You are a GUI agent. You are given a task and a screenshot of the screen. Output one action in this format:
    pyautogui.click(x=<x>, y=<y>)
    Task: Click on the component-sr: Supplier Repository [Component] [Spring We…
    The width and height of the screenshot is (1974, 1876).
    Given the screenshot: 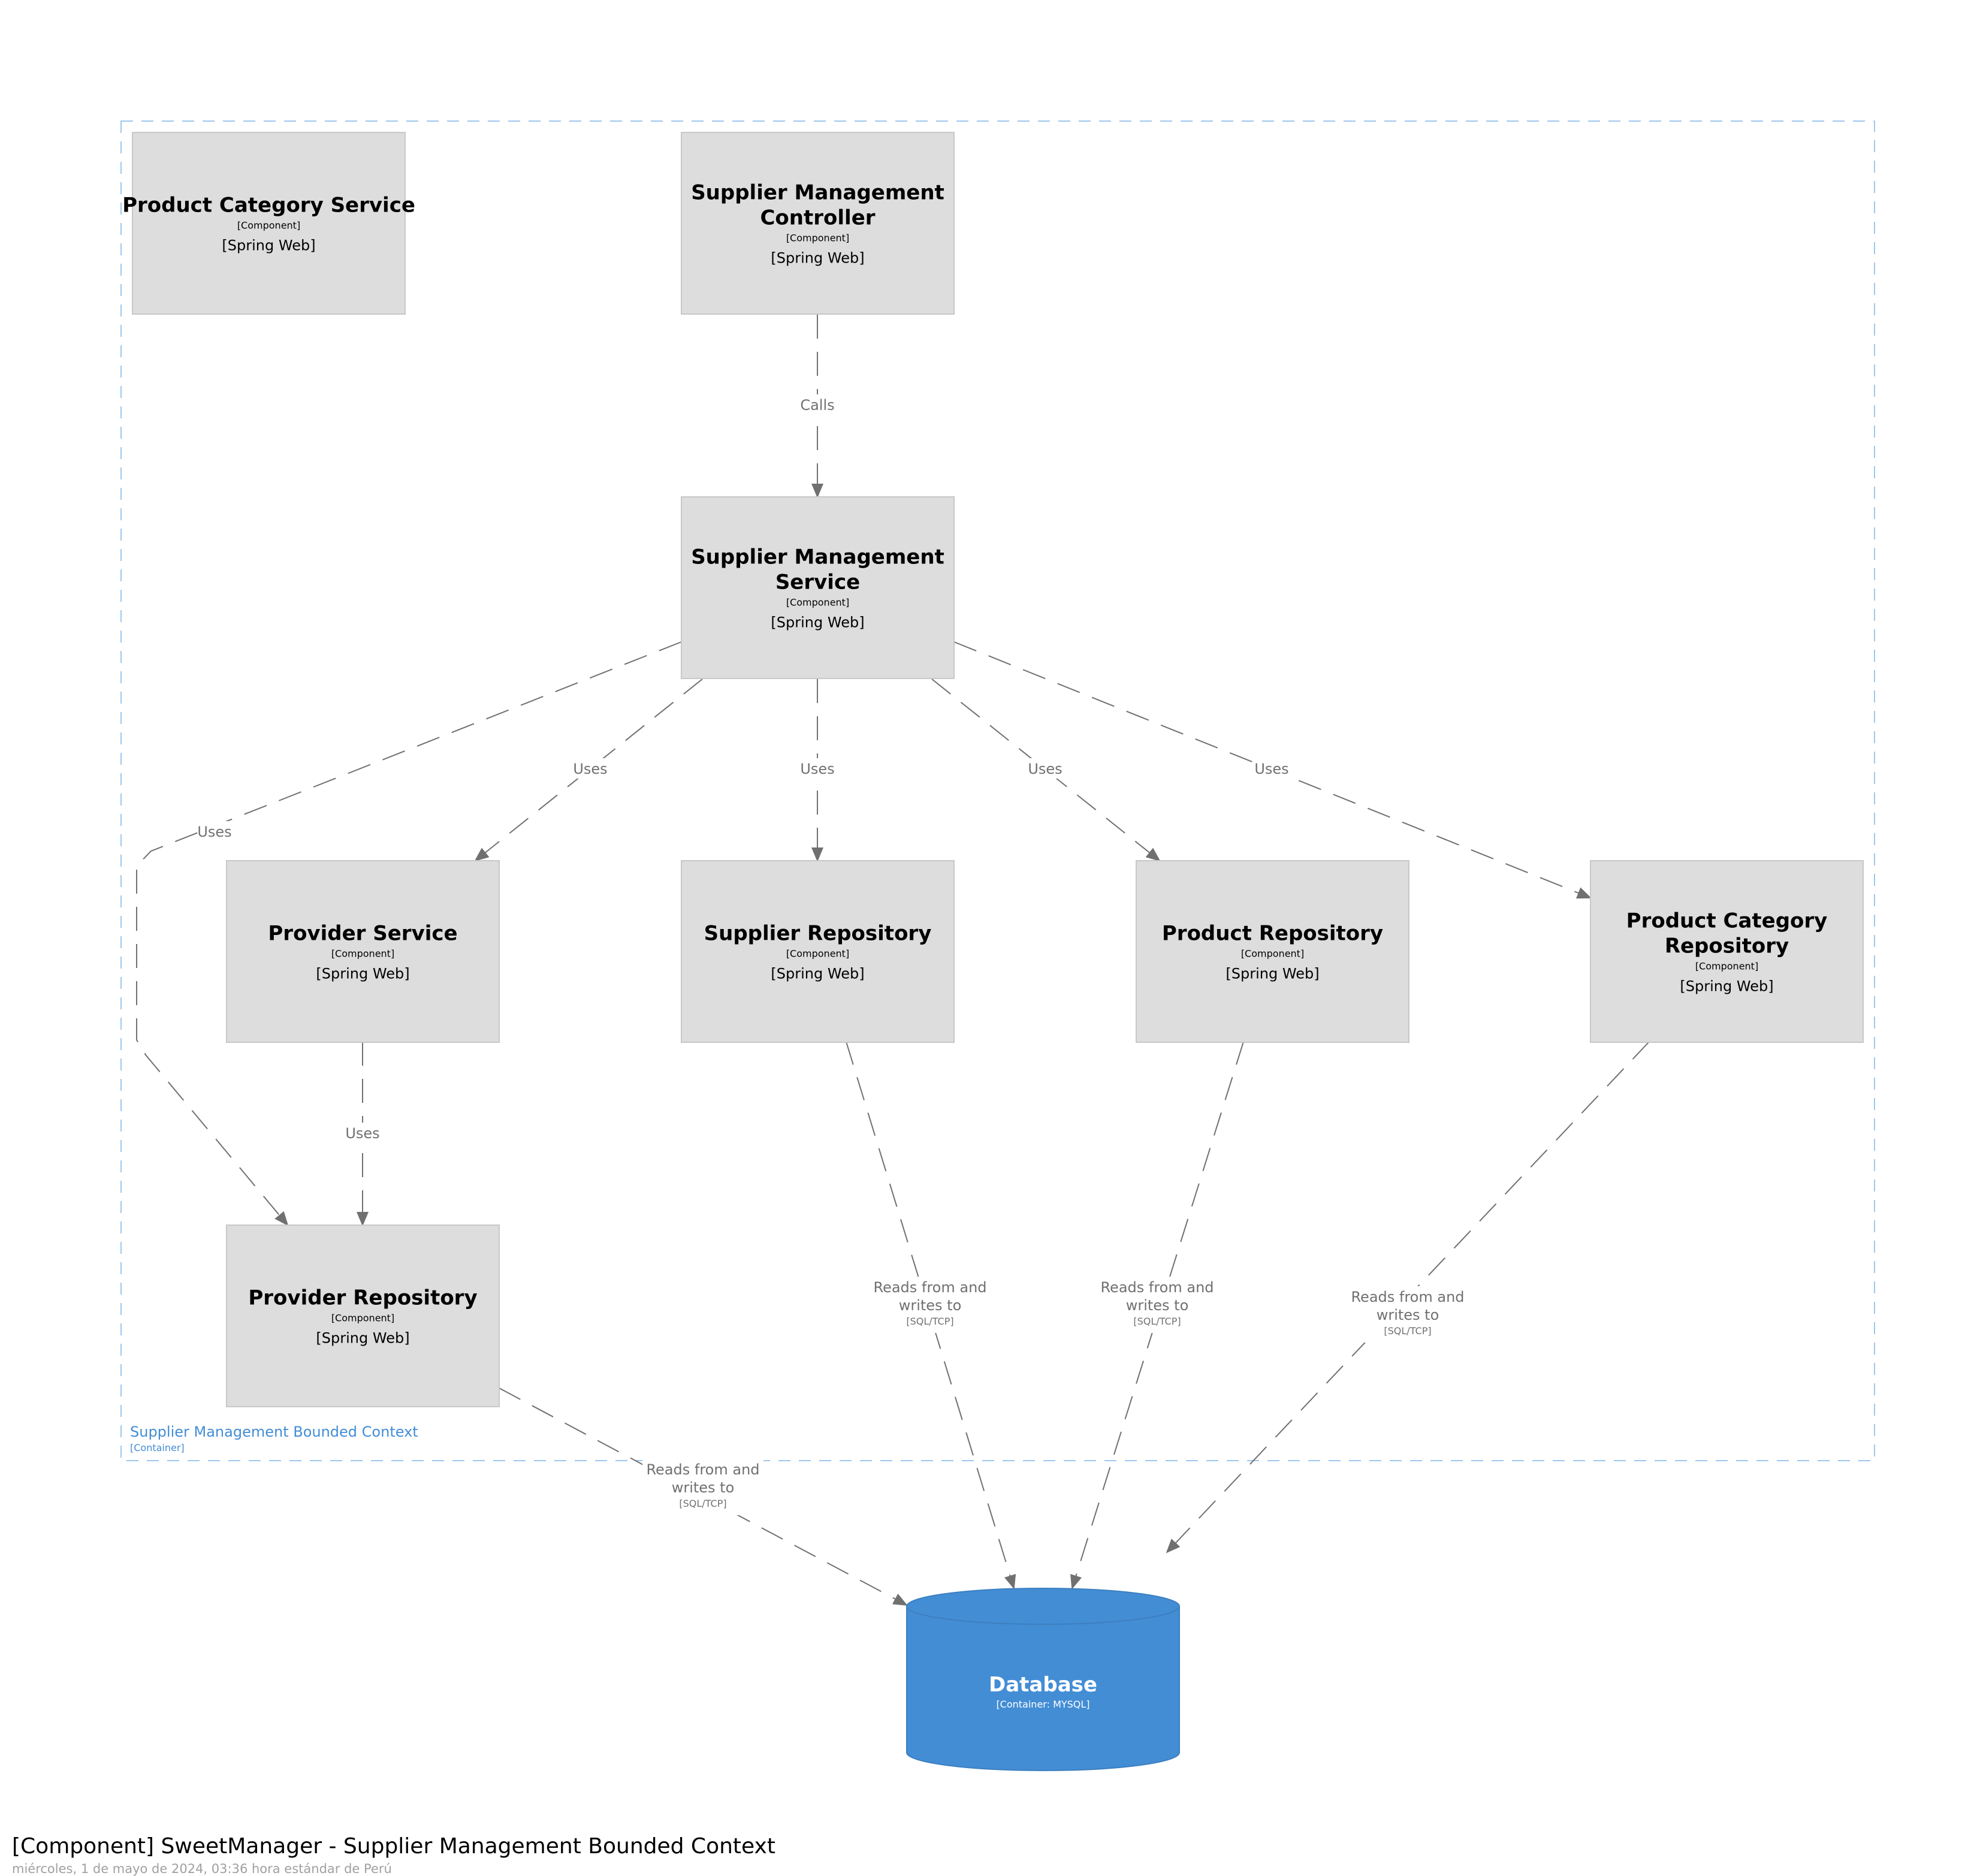 What is the action you would take?
    pyautogui.click(x=818, y=951)
    